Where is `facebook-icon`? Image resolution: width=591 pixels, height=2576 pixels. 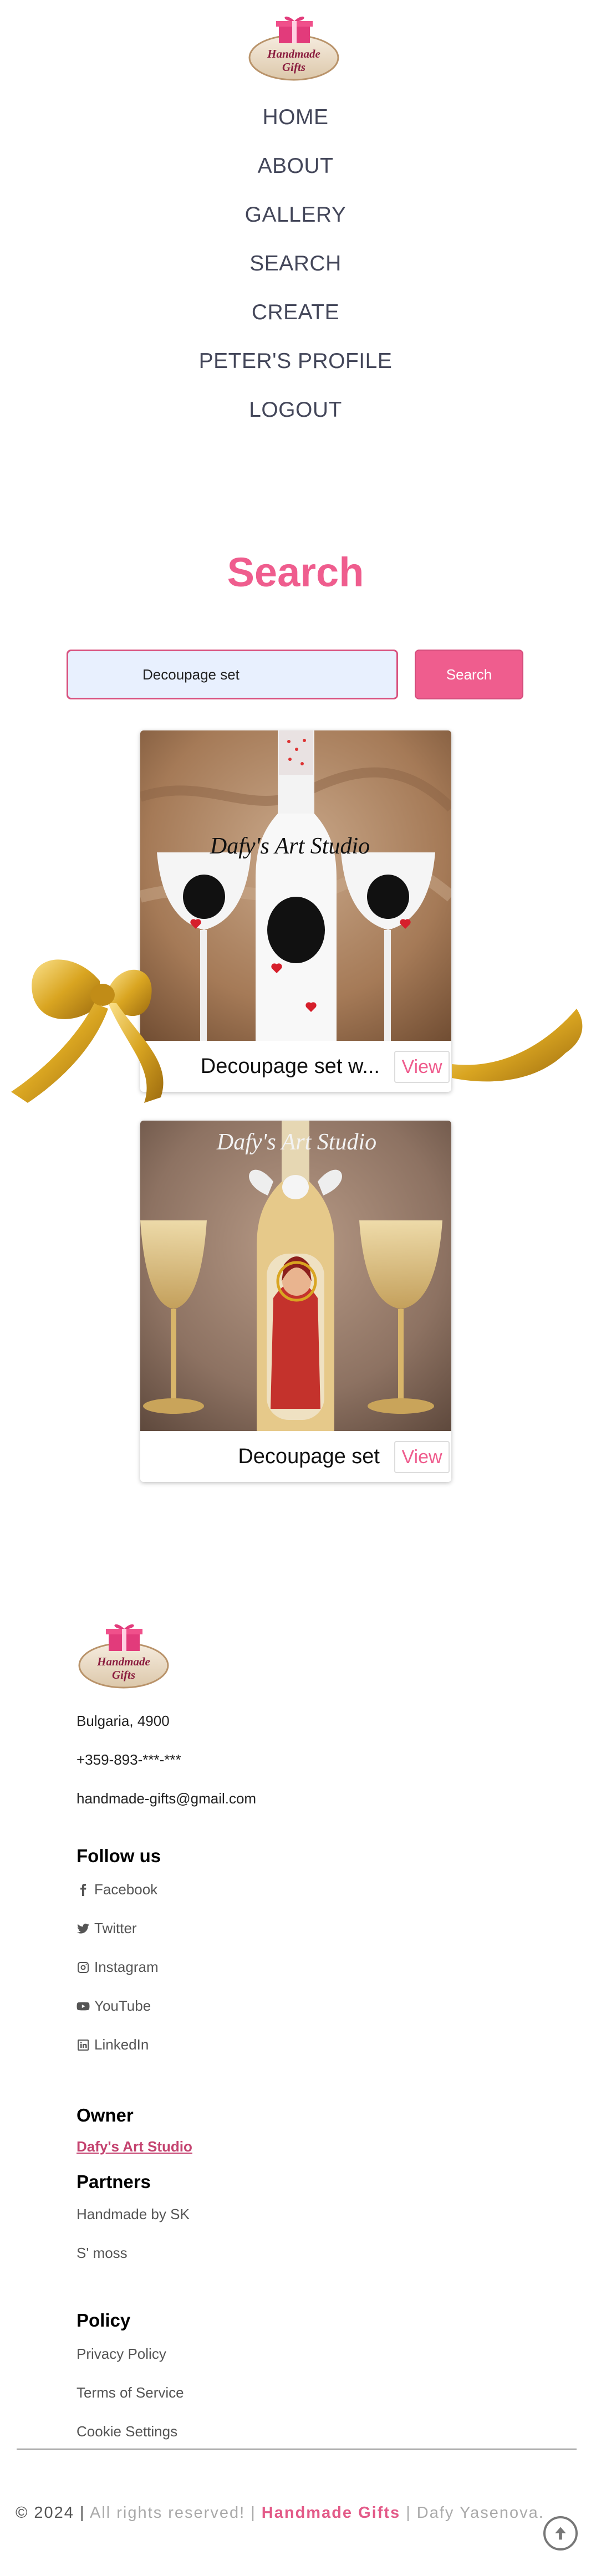 facebook-icon is located at coordinates (83, 1889).